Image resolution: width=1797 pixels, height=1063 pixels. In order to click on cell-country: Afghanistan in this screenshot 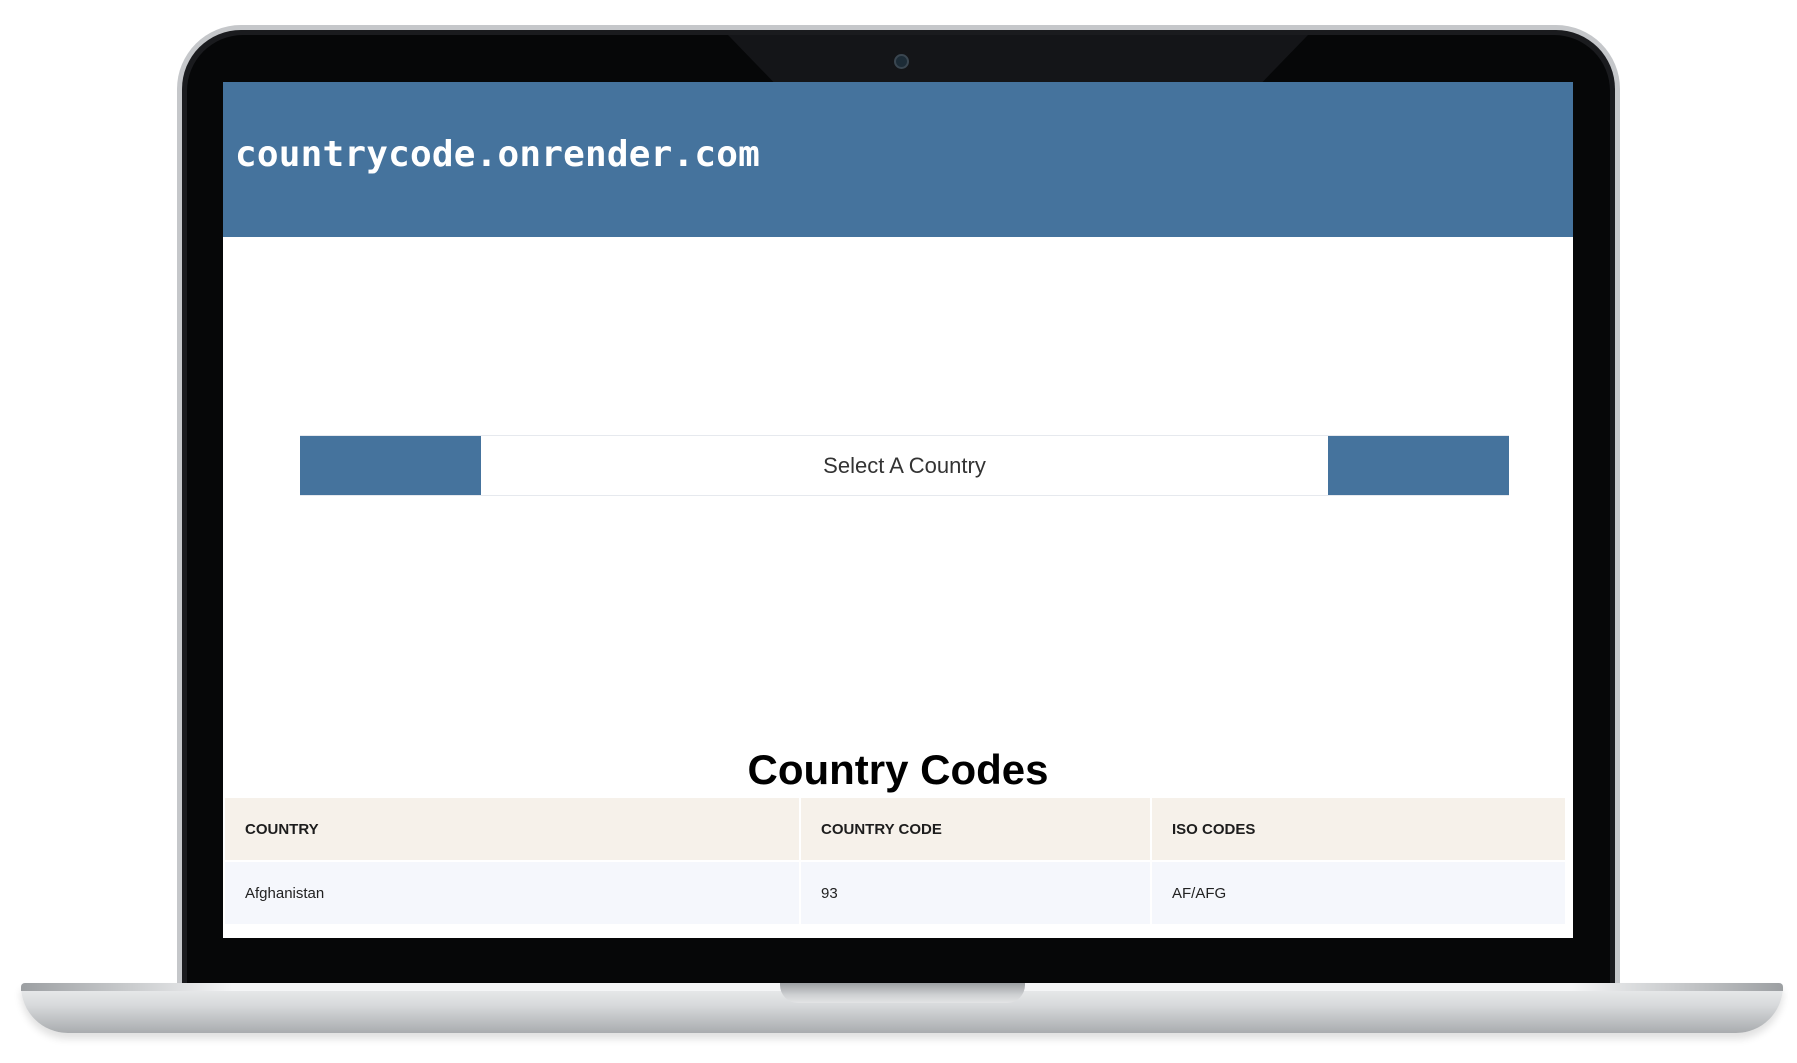, I will do `click(513, 892)`.